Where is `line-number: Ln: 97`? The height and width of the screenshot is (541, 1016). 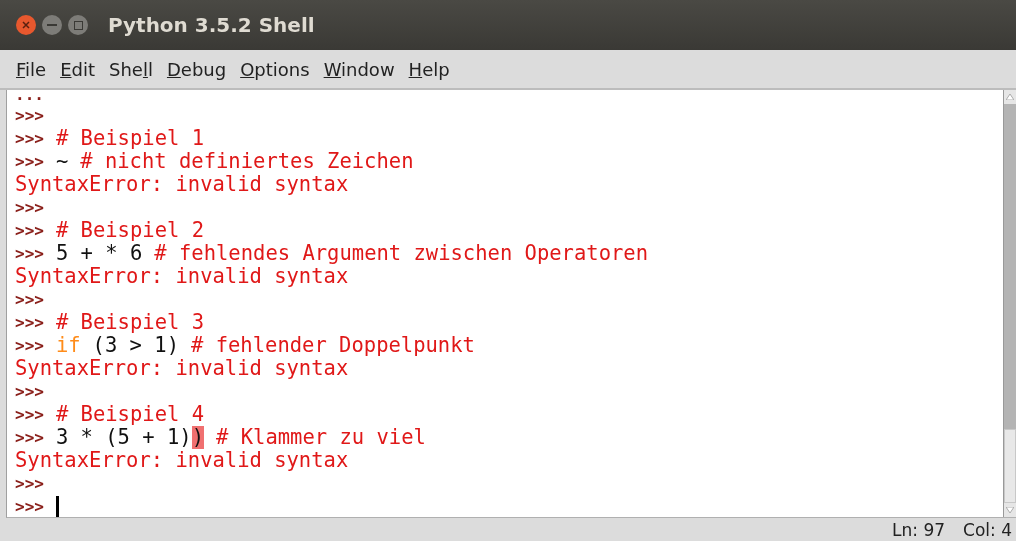 line-number: Ln: 97 is located at coordinates (919, 529).